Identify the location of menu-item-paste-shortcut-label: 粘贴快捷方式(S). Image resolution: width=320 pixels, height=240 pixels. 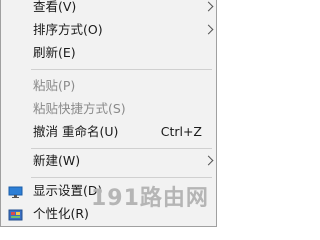
(79, 108).